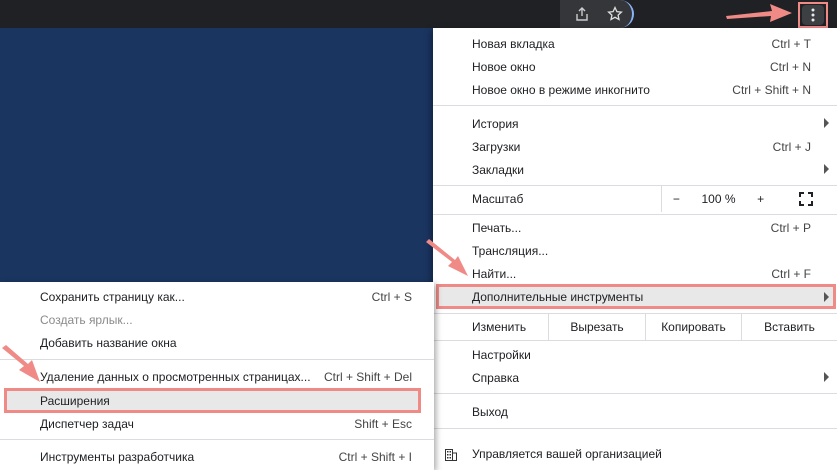 The width and height of the screenshot is (837, 470). What do you see at coordinates (635, 66) in the screenshot?
I see `menu-item-new-window: Новое окно Ctrl + N` at bounding box center [635, 66].